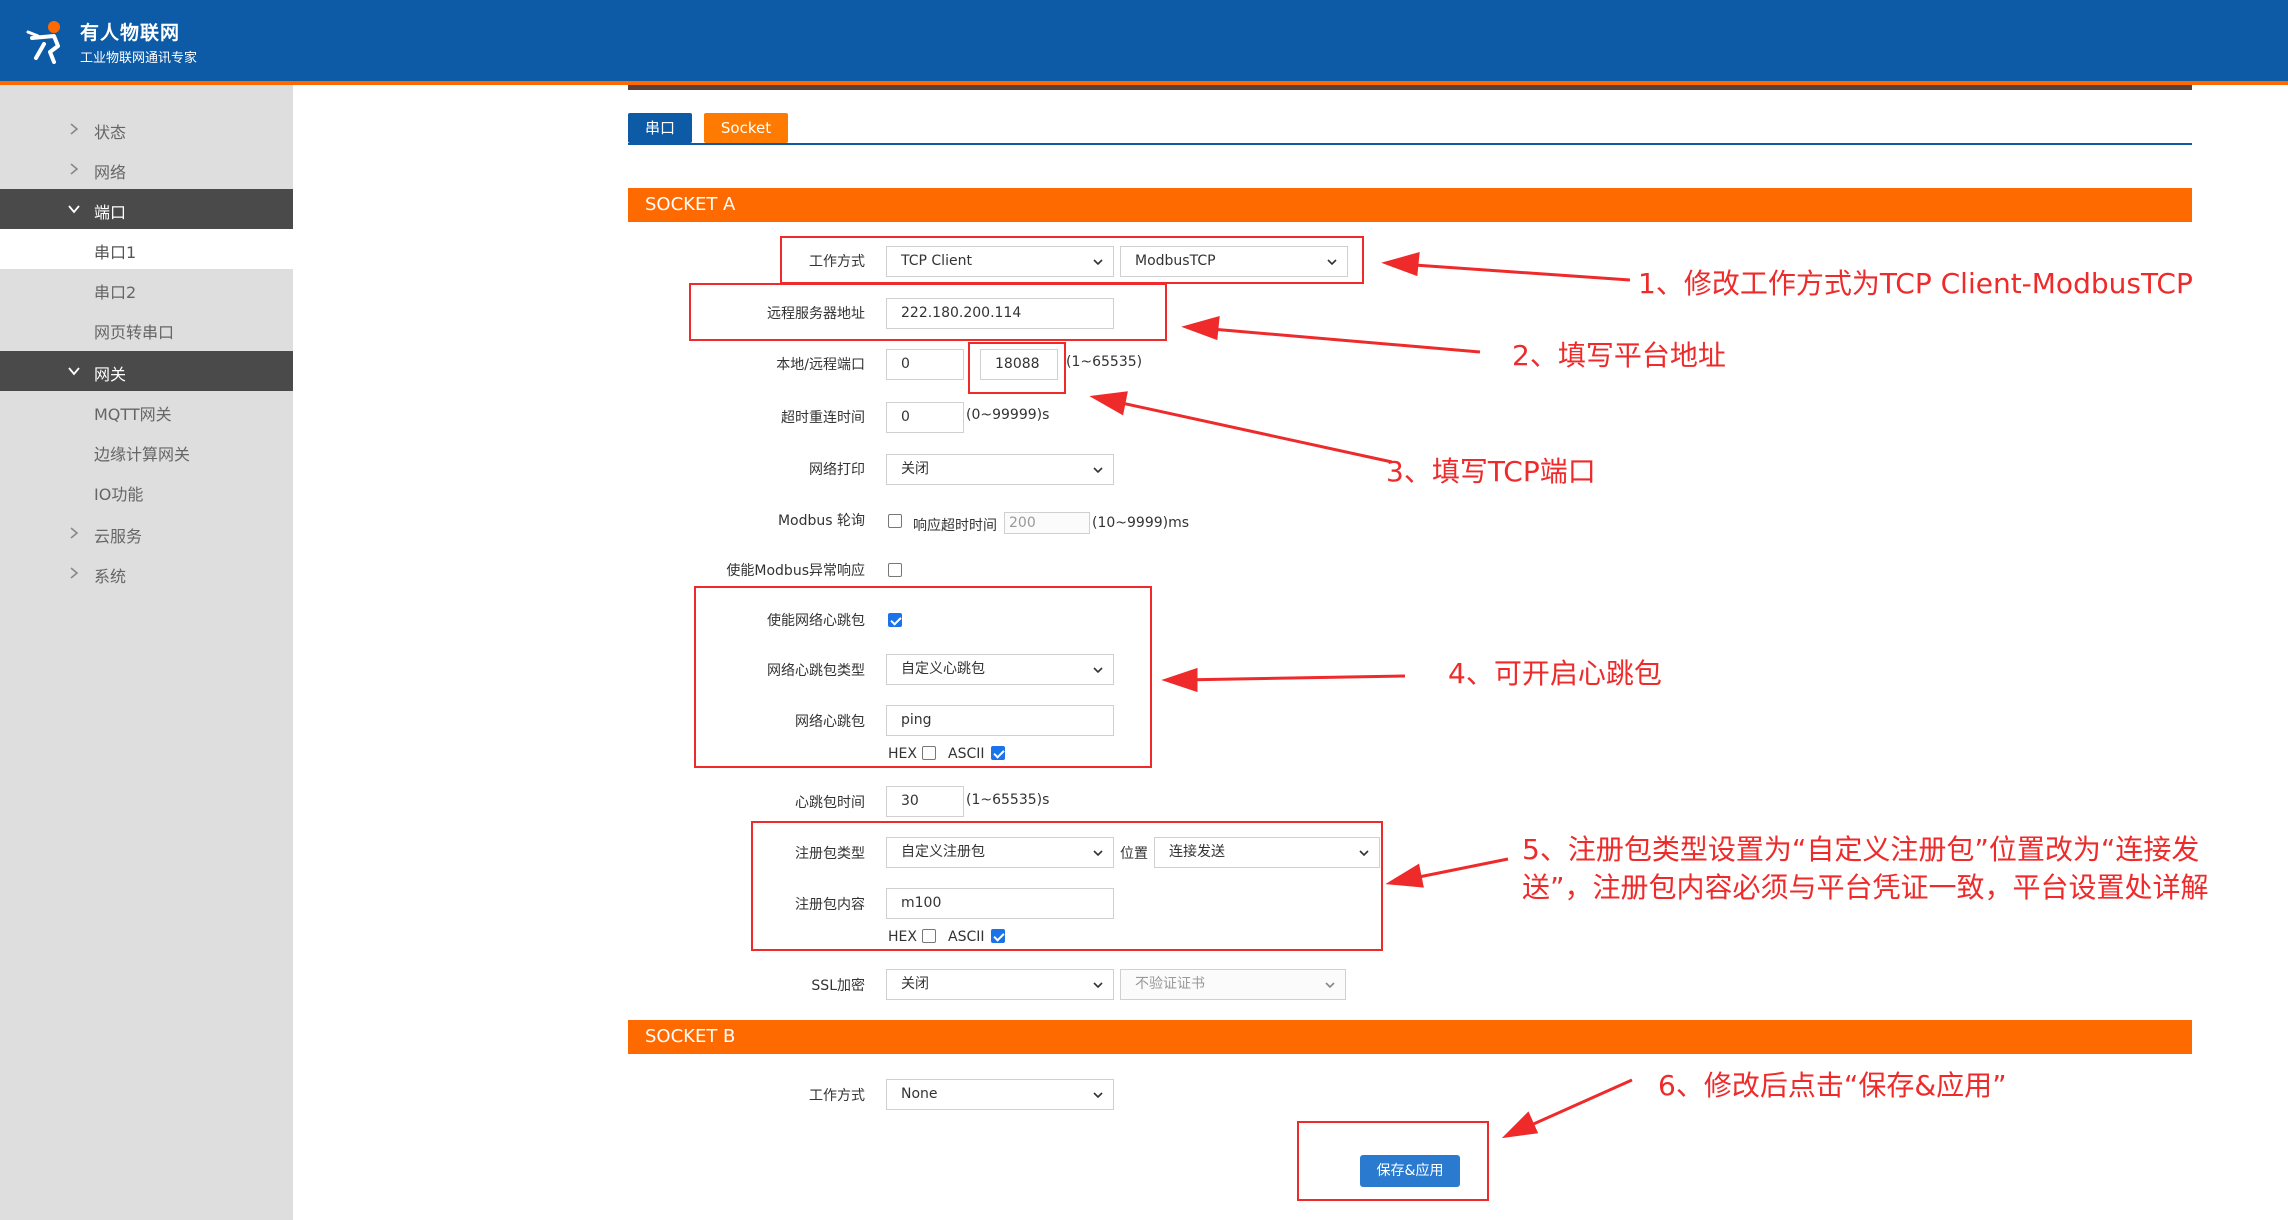  What do you see at coordinates (1047, 523) in the screenshot?
I see `response-timeout-input: 200` at bounding box center [1047, 523].